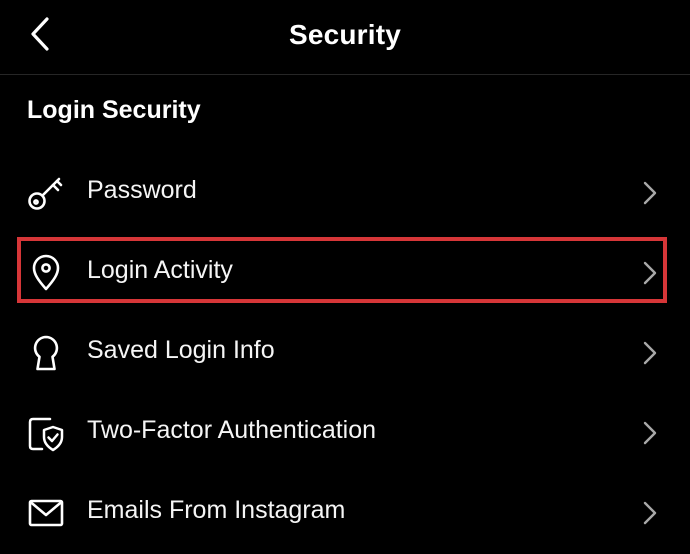 This screenshot has width=690, height=554. What do you see at coordinates (114, 110) in the screenshot?
I see `section-title: Login Security` at bounding box center [114, 110].